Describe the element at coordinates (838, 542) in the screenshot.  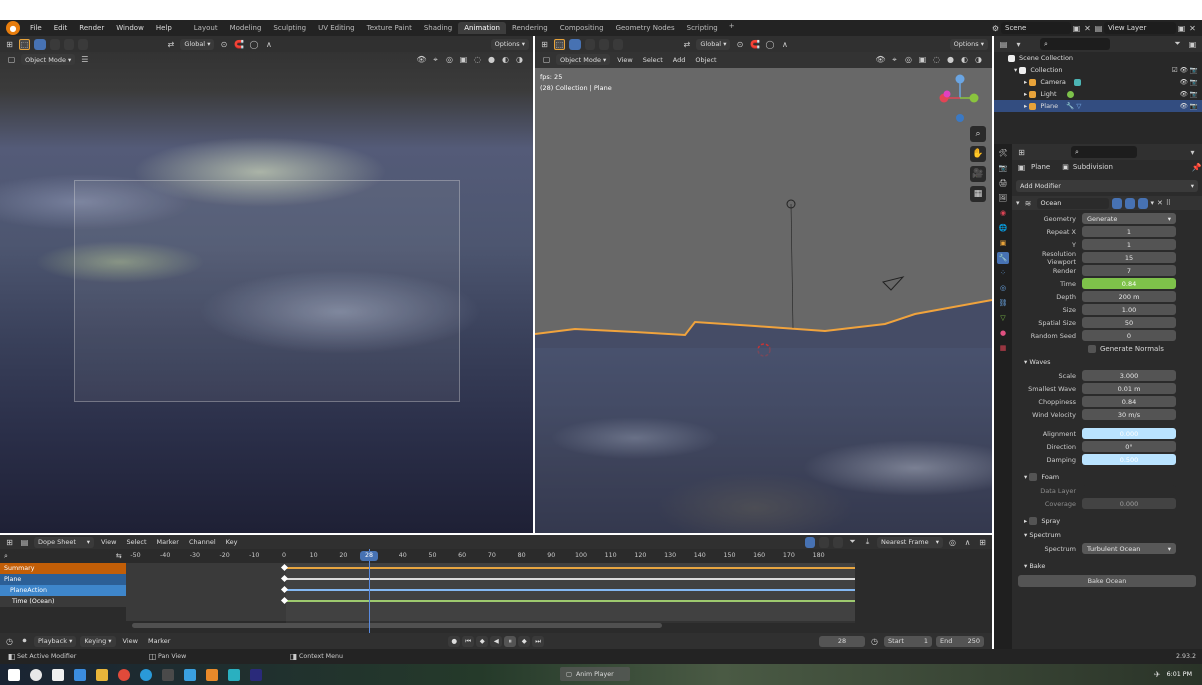
I see `only-errors-icon` at that location.